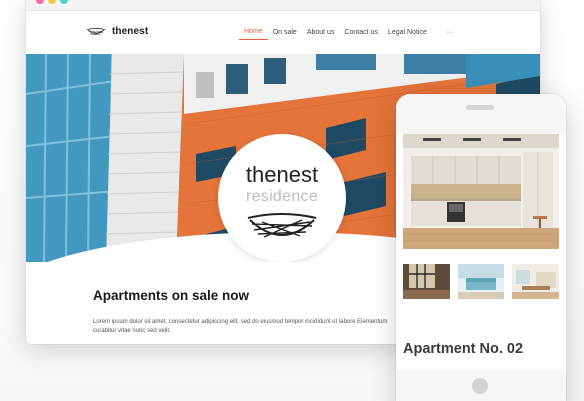 This screenshot has height=401, width=584. What do you see at coordinates (40, 2) in the screenshot?
I see `close-dot-icon` at bounding box center [40, 2].